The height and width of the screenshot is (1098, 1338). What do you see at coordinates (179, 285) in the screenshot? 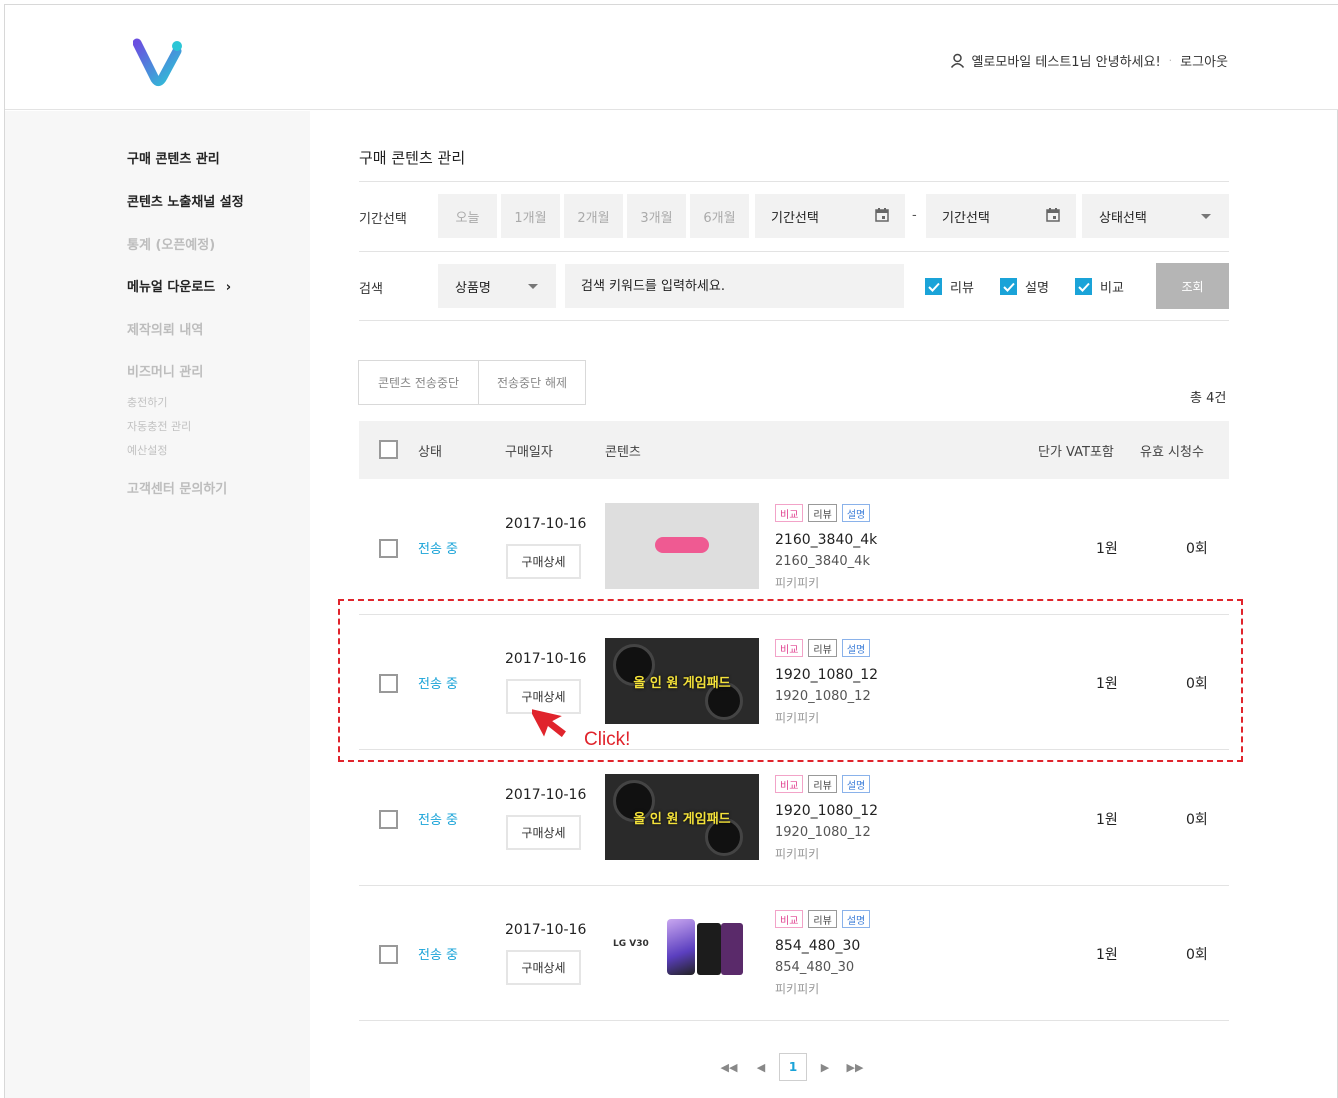
I see `sidebar-item-manual-download: 메뉴얼 다운로드 ›` at bounding box center [179, 285].